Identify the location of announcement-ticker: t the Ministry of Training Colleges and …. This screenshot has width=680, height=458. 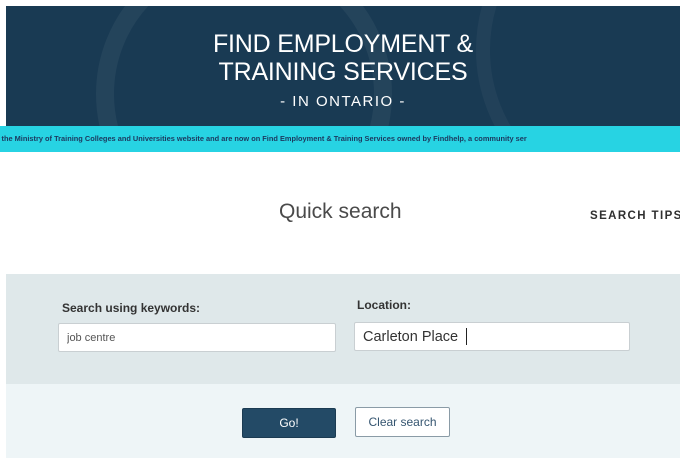
(340, 139).